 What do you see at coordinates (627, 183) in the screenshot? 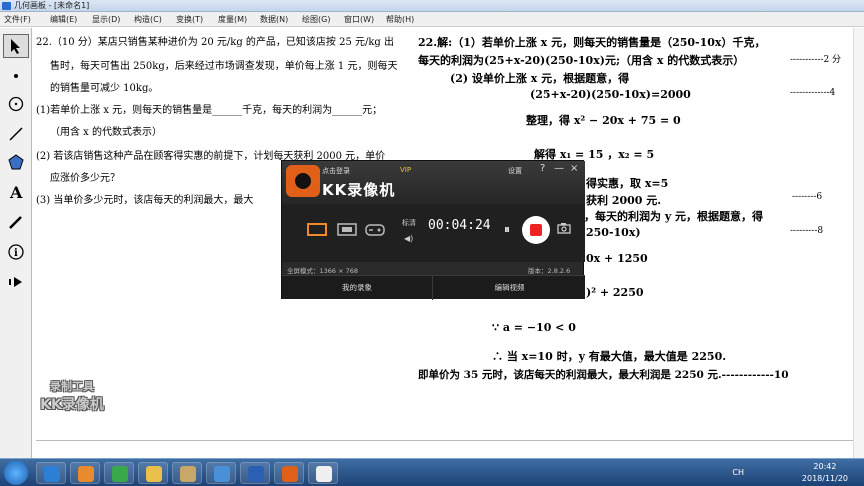
I see `solution-line: 得实惠，取 x=5` at bounding box center [627, 183].